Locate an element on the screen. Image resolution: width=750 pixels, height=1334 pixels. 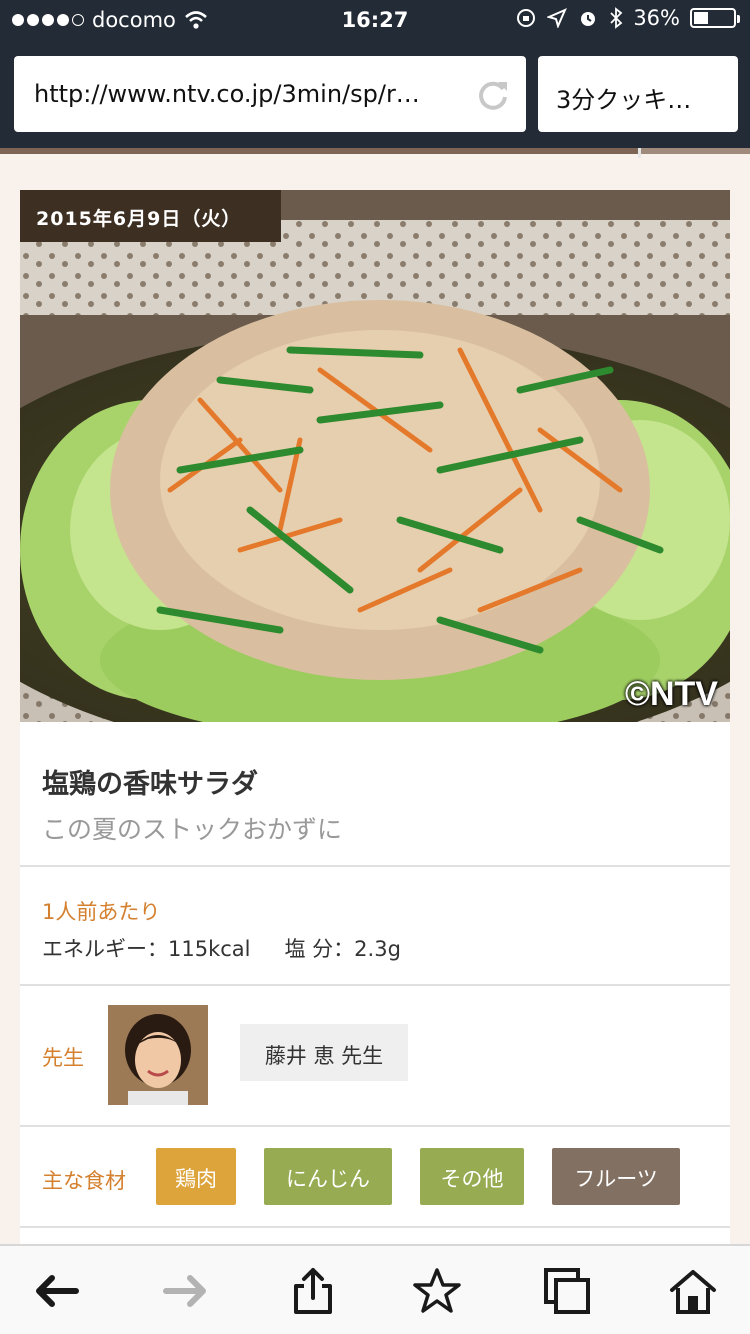
date-badge: 2015年6月9日（火） is located at coordinates (150, 216).